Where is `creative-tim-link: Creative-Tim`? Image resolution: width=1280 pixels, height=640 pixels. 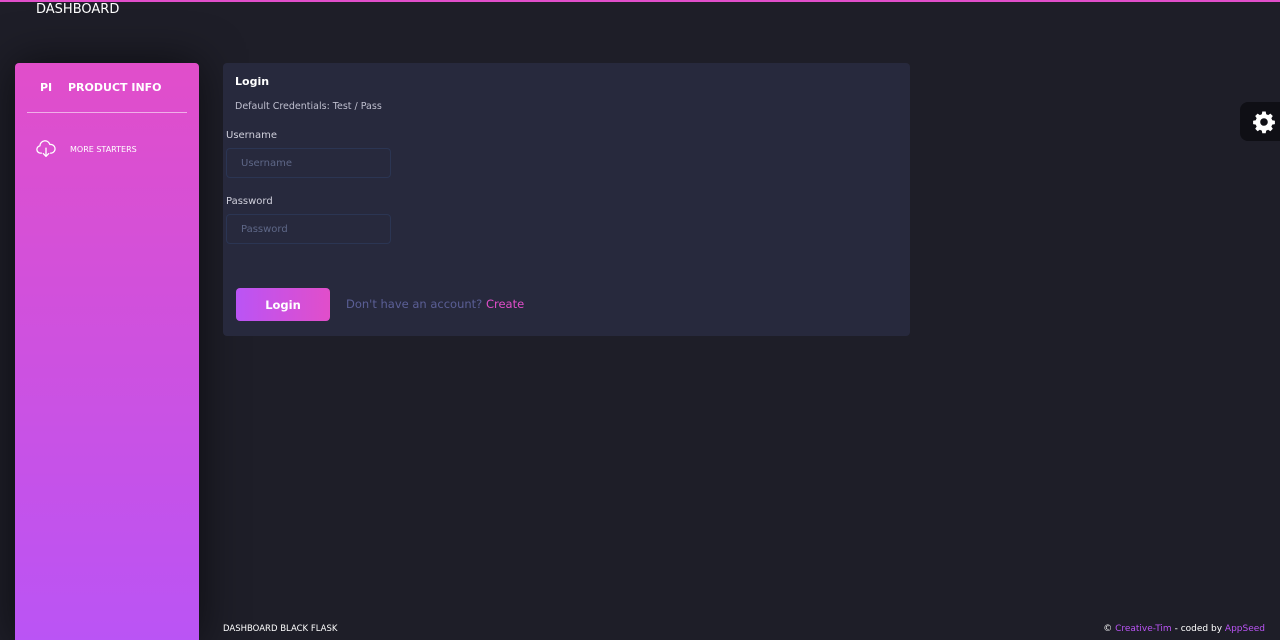
creative-tim-link: Creative-Tim is located at coordinates (1143, 629).